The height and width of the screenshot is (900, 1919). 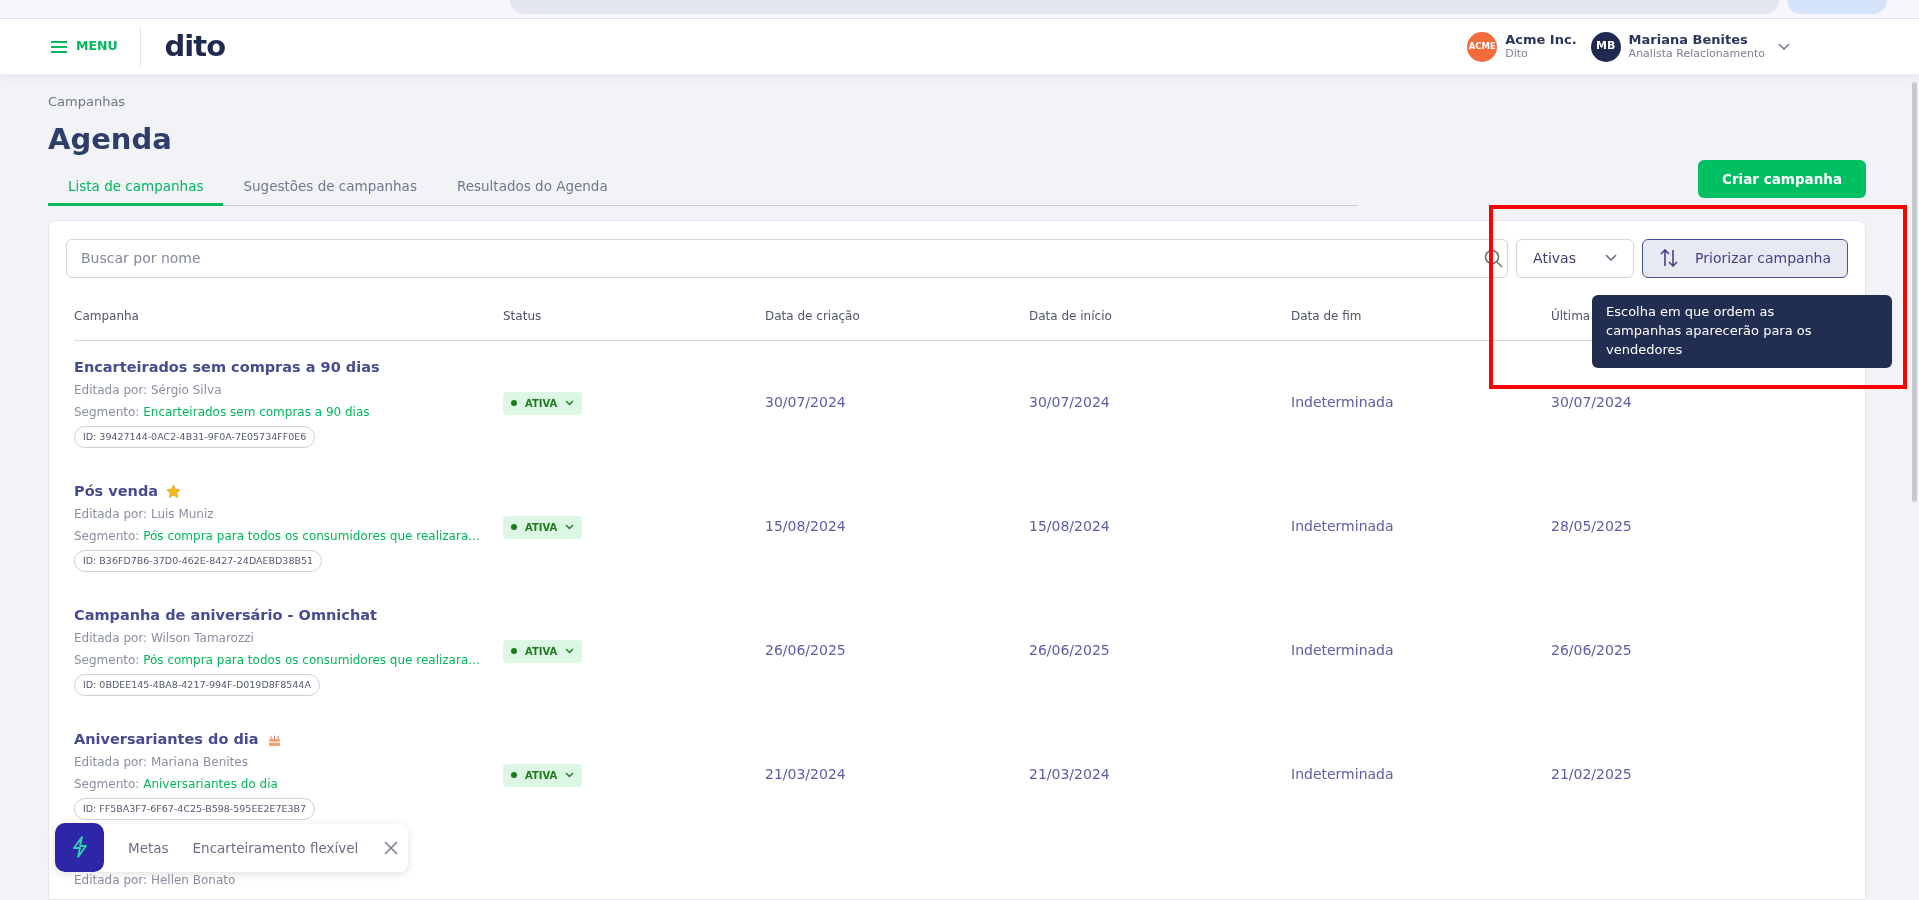 What do you see at coordinates (1070, 315) in the screenshot?
I see `column-header: Data de início` at bounding box center [1070, 315].